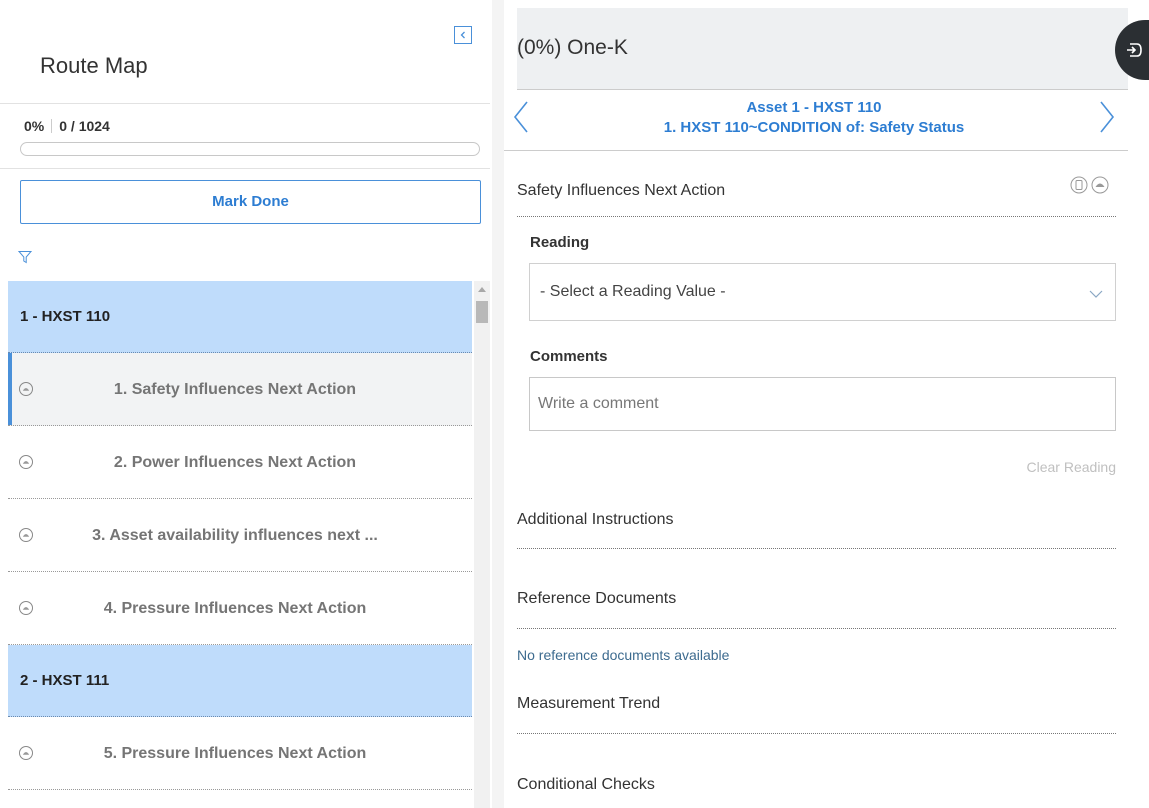 The image size is (1149, 808). Describe the element at coordinates (482, 544) in the screenshot. I see `list-scrollbar` at that location.